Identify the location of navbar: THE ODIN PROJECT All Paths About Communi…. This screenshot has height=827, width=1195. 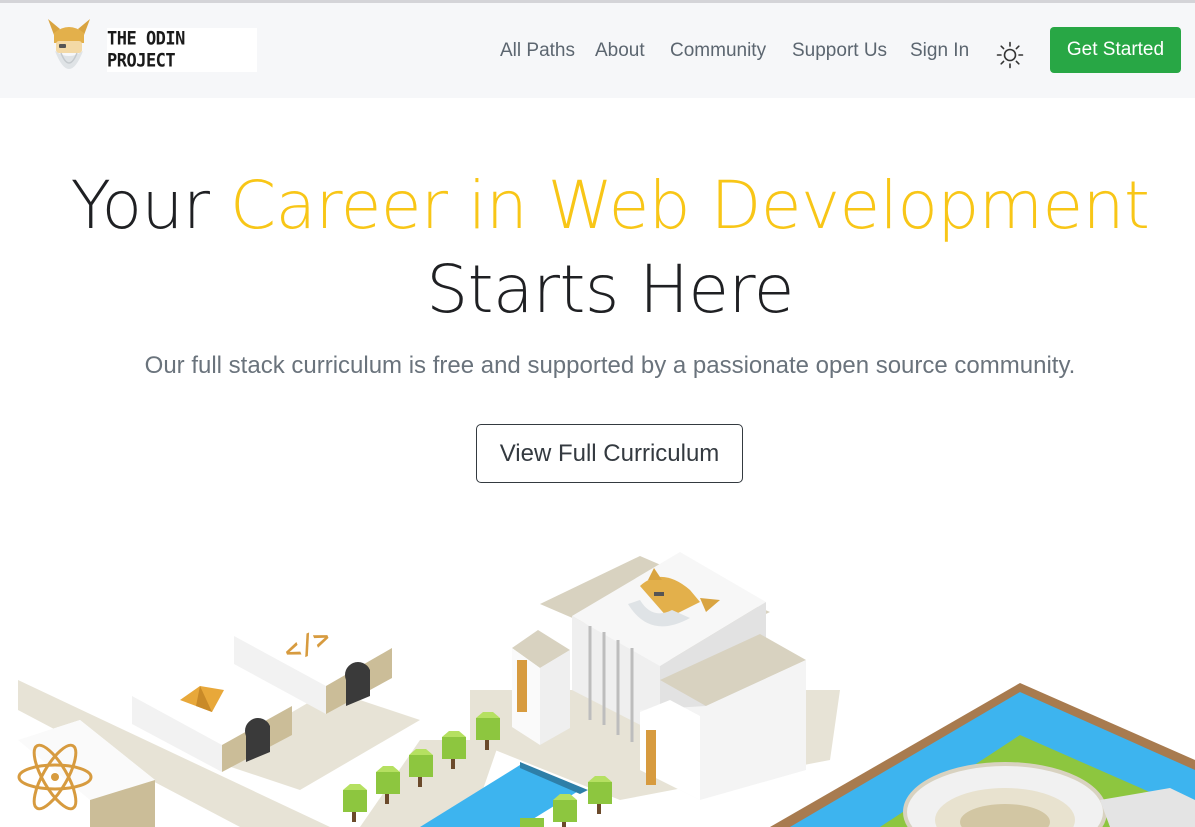
(597, 50).